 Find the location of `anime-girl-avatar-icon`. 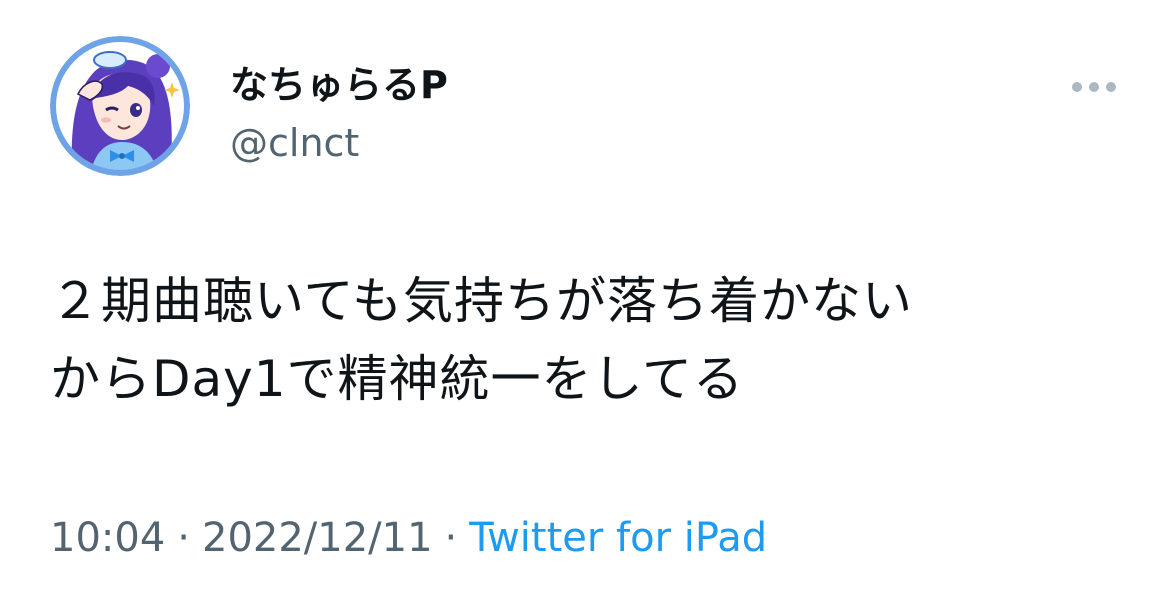

anime-girl-avatar-icon is located at coordinates (120, 106).